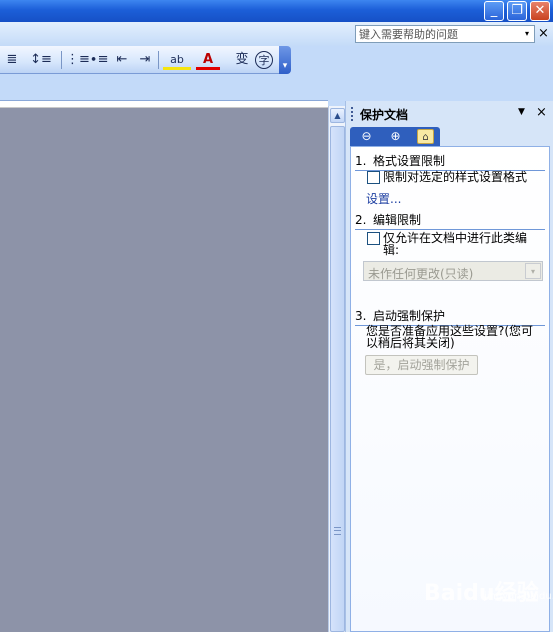  What do you see at coordinates (455, 238) in the screenshot?
I see `editing-restriction-label: 仅允许在文档中进行此类编` at bounding box center [455, 238].